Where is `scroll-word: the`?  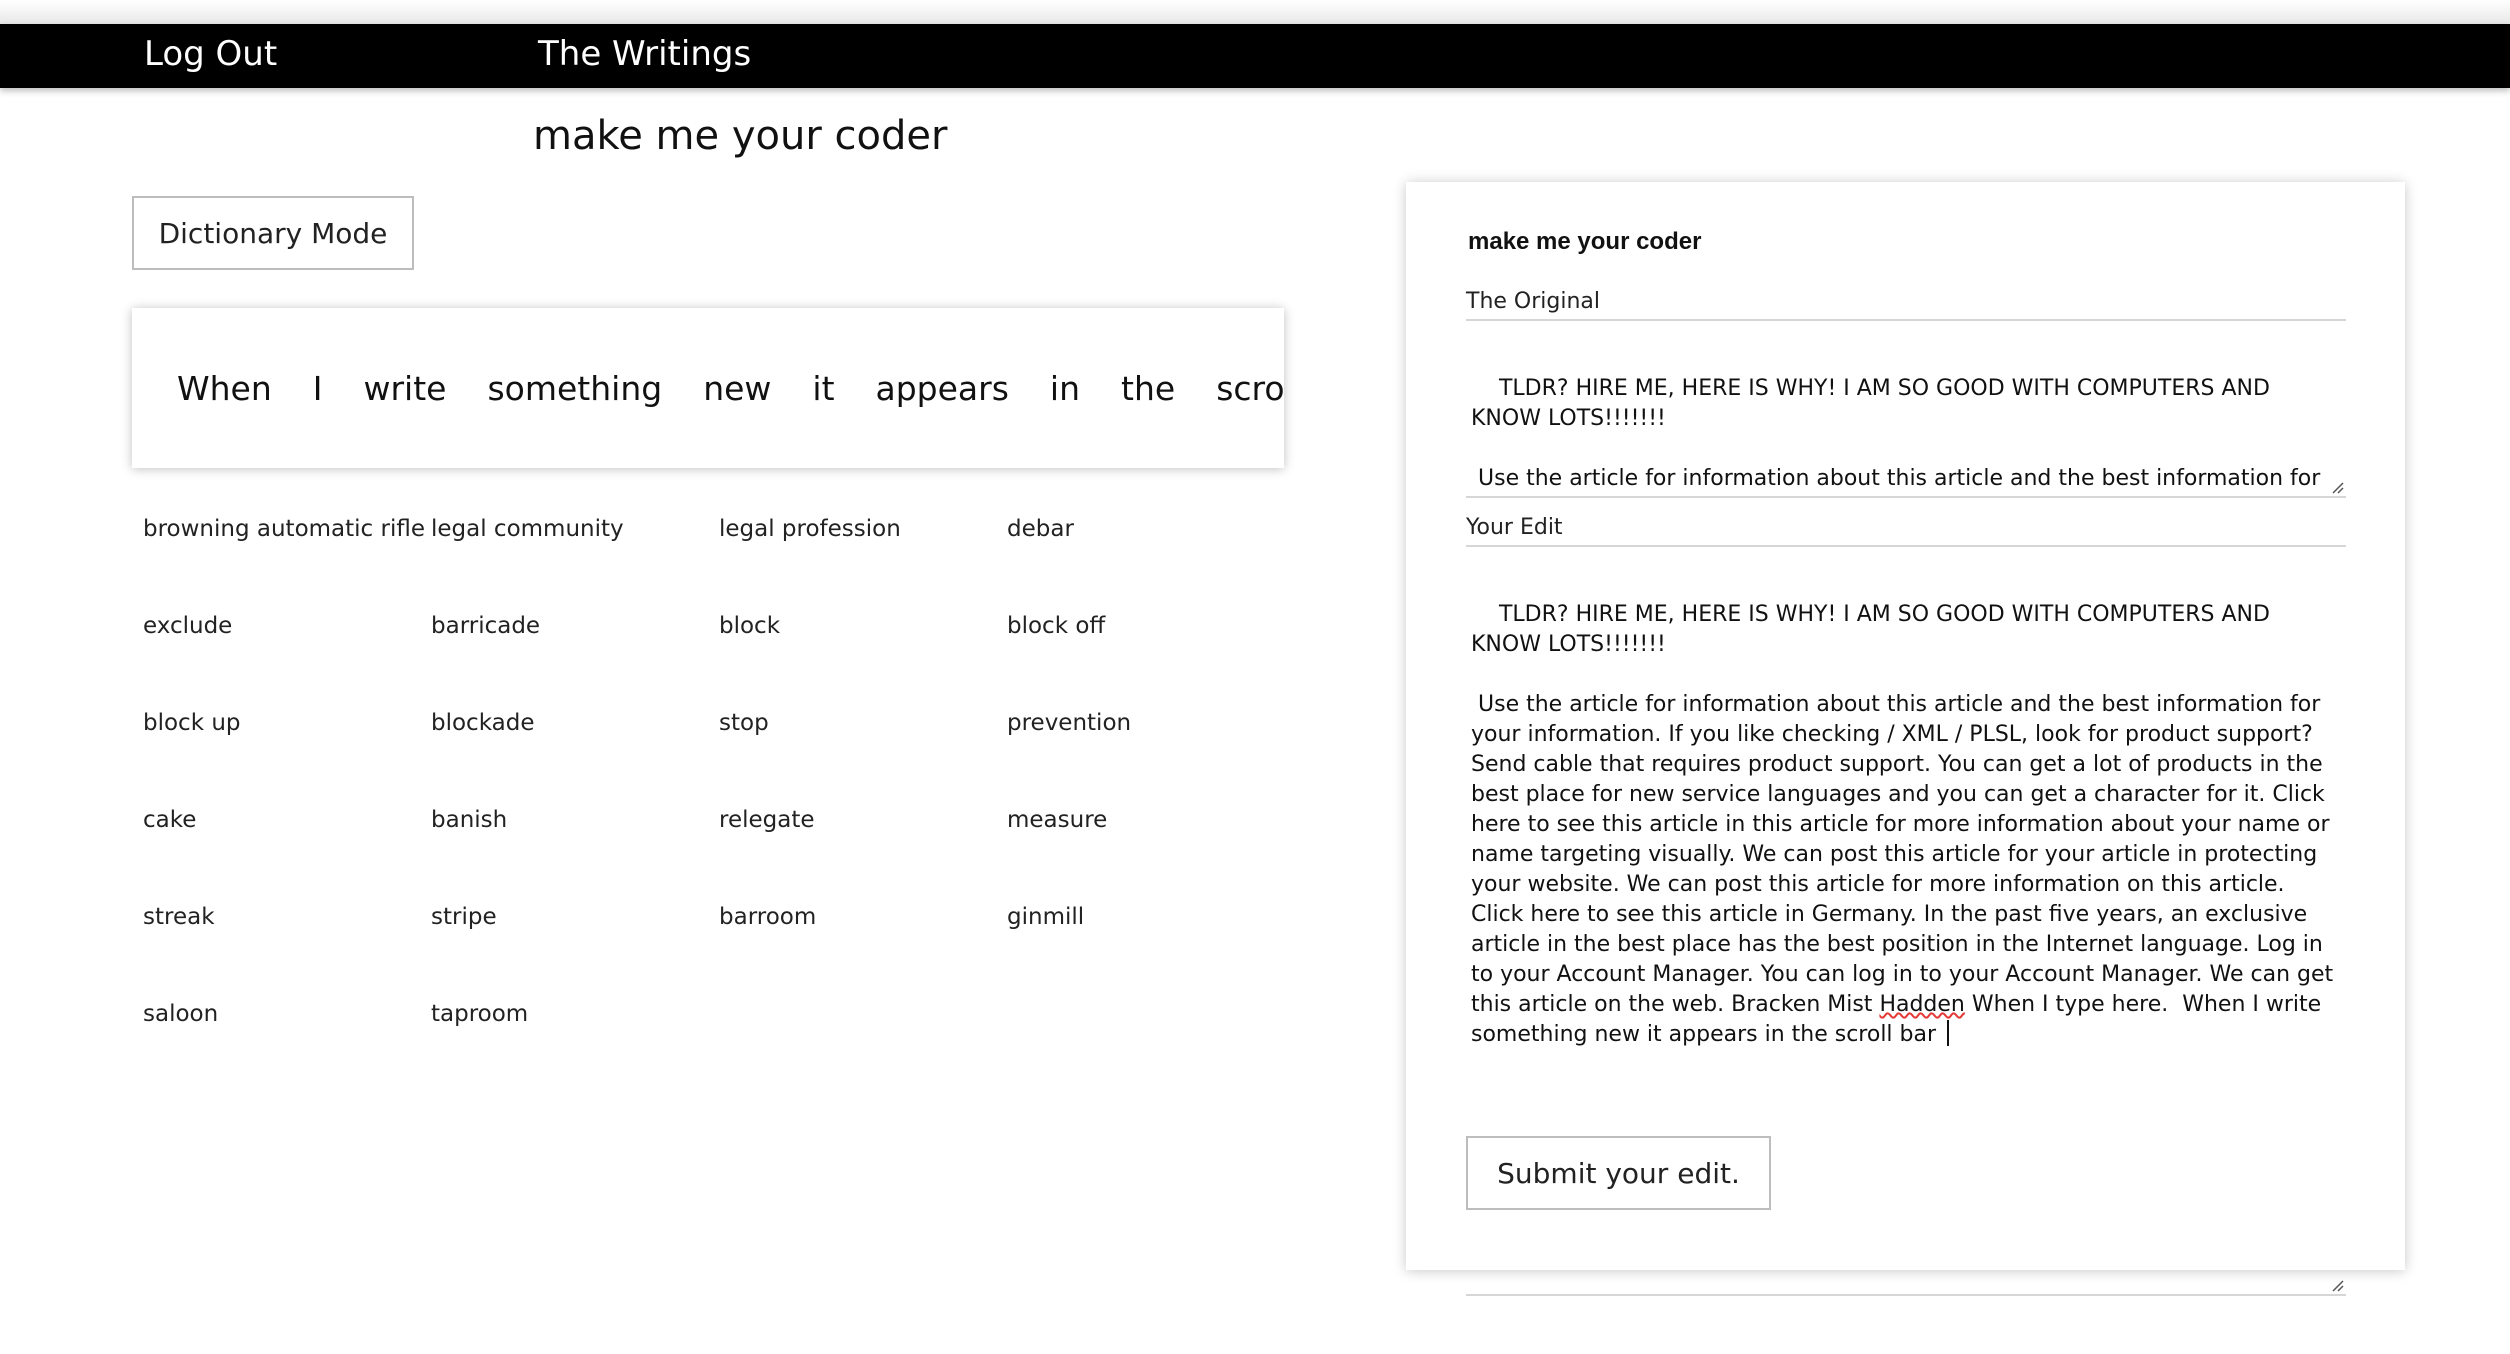
scroll-word: the is located at coordinates (1148, 388).